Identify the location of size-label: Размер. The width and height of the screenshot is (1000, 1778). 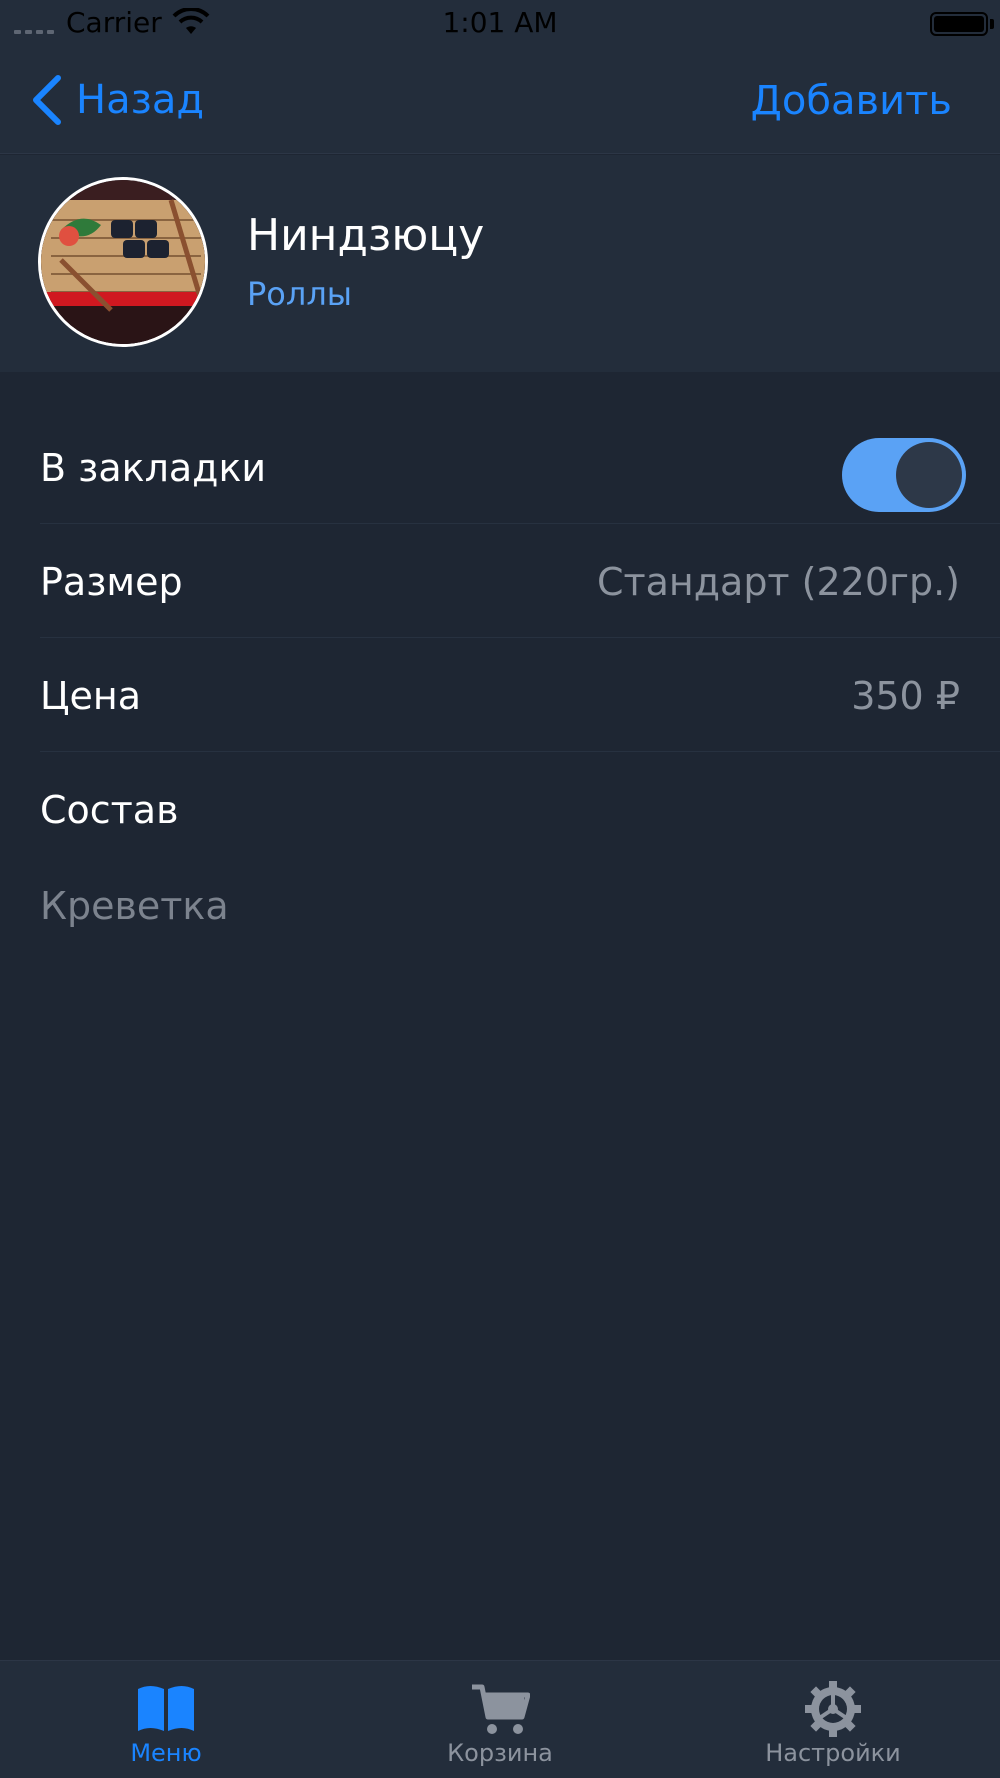
(111, 582).